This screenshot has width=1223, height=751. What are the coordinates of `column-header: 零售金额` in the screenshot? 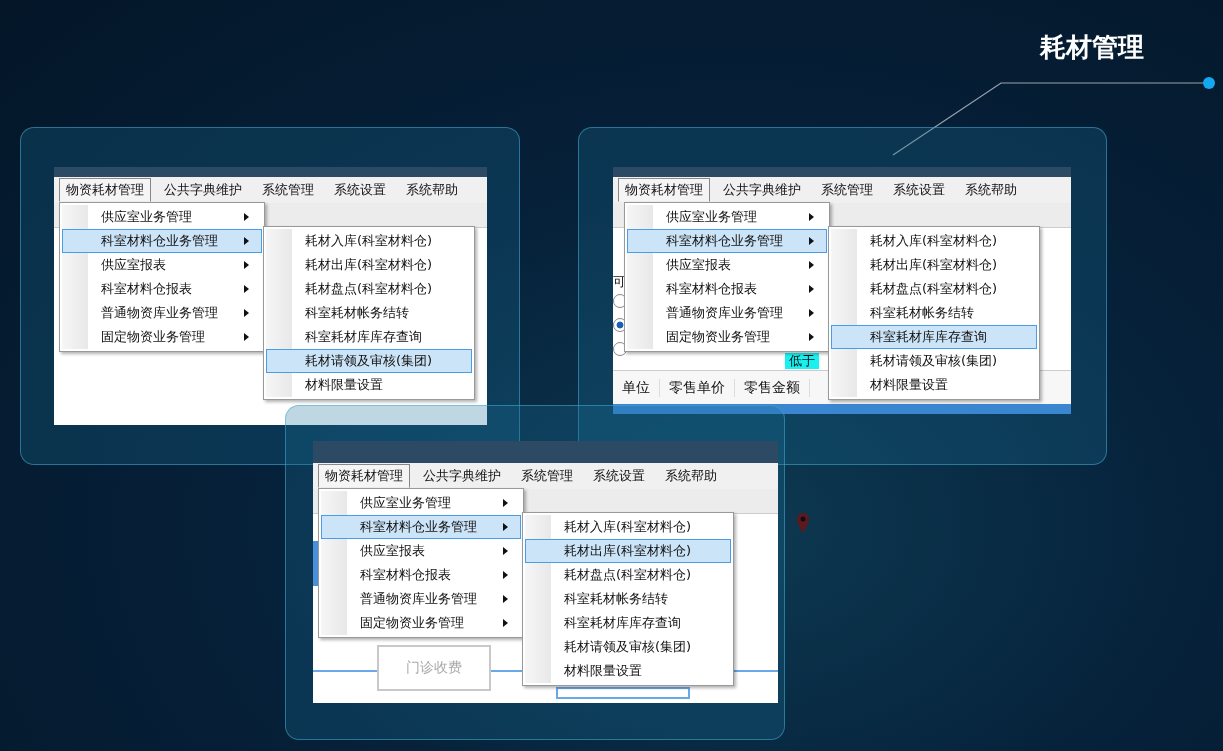 It's located at (772, 388).